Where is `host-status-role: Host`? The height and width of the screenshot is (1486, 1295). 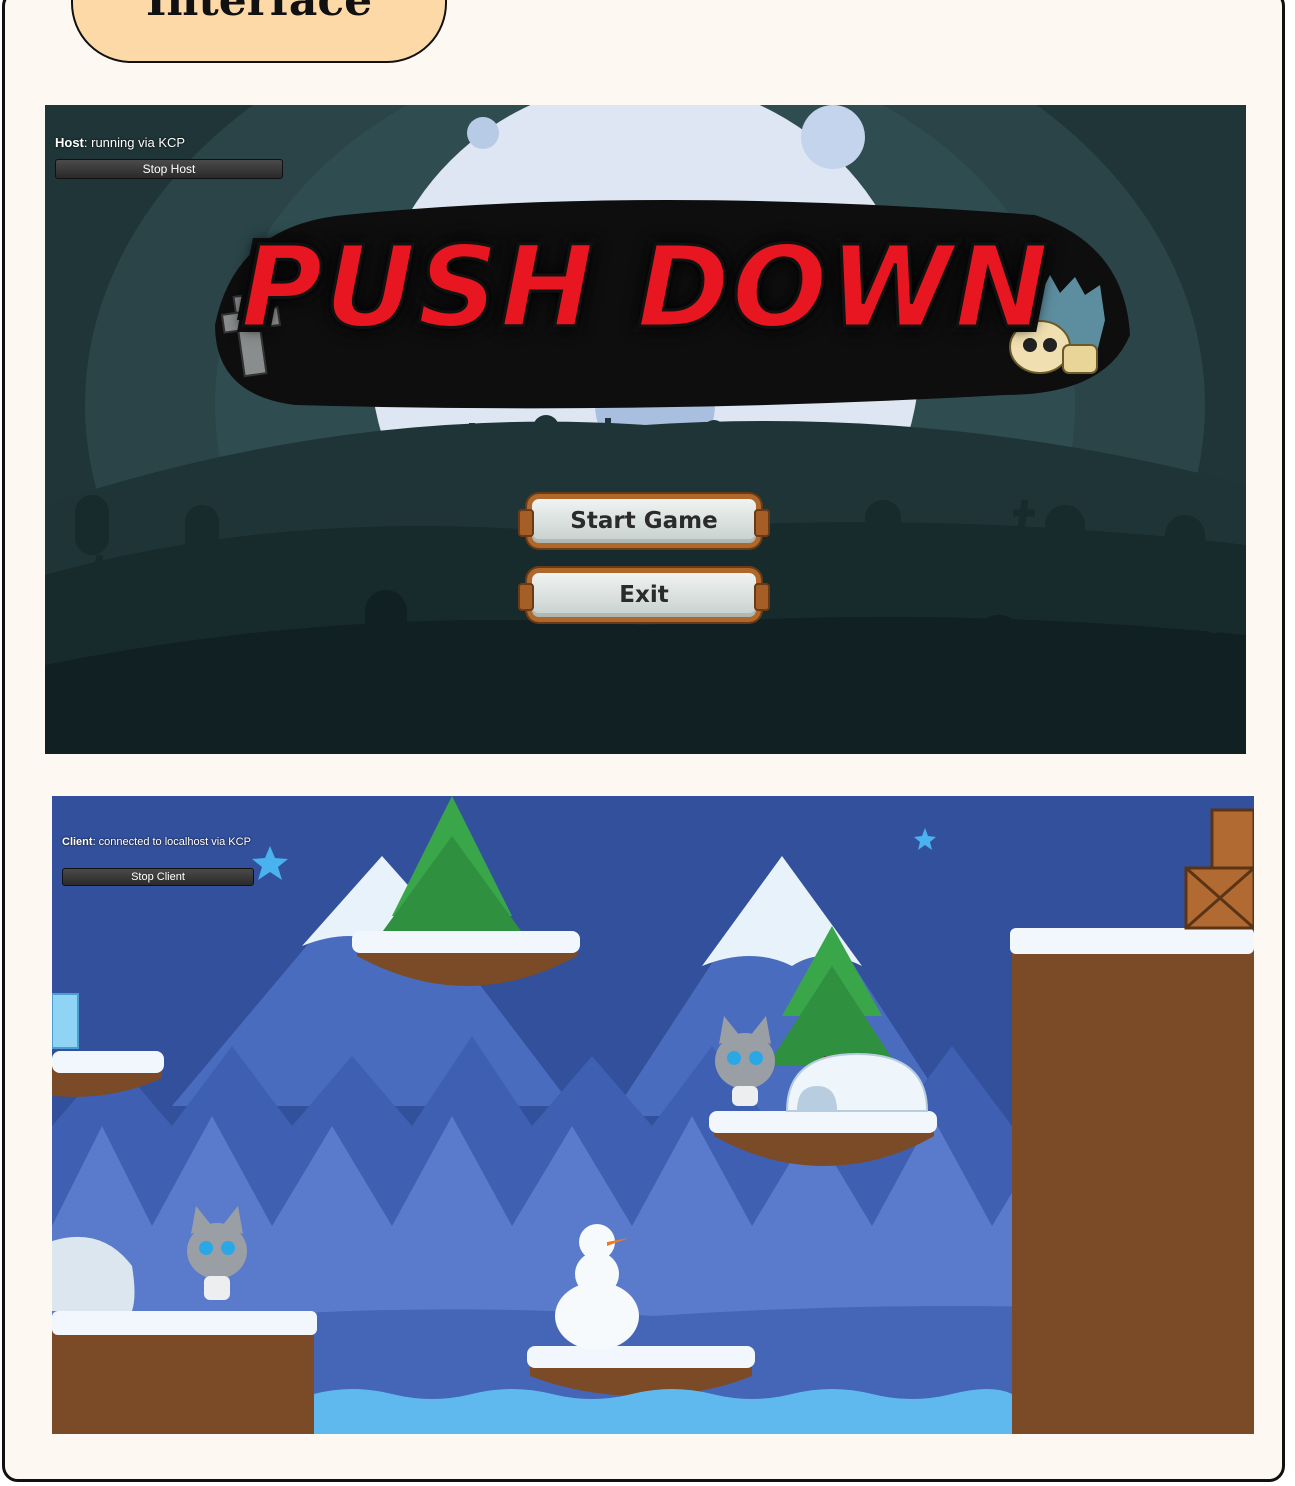
host-status-role: Host is located at coordinates (69, 142).